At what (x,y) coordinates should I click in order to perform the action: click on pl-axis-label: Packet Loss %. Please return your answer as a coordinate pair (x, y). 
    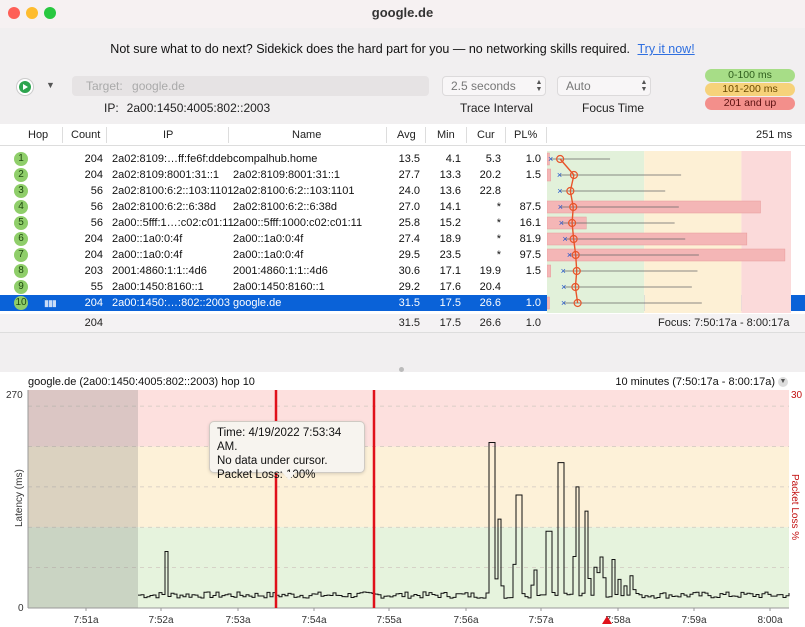
    Looking at the image, I should click on (794, 507).